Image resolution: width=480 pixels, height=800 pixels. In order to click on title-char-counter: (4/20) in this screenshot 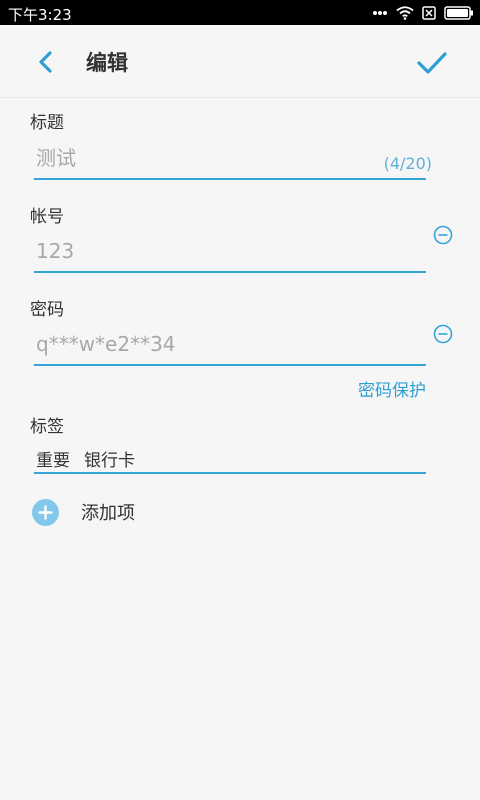, I will do `click(407, 163)`.